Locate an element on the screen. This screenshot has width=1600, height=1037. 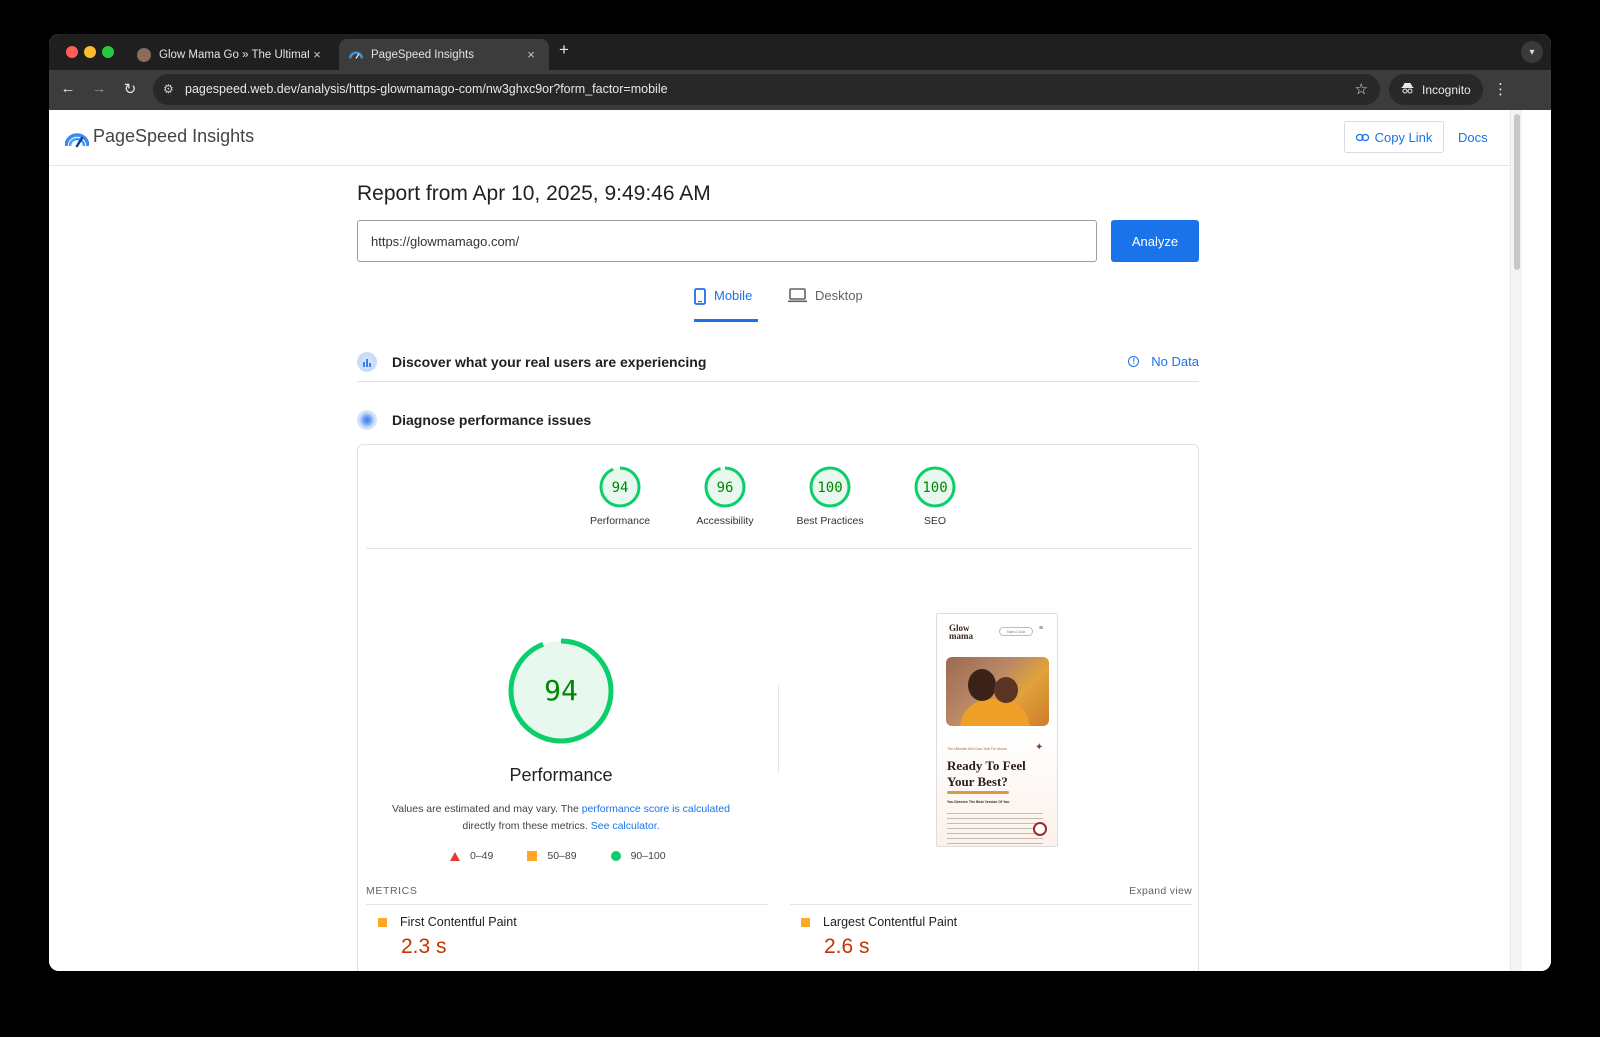
vertical-divider is located at coordinates (778, 729).